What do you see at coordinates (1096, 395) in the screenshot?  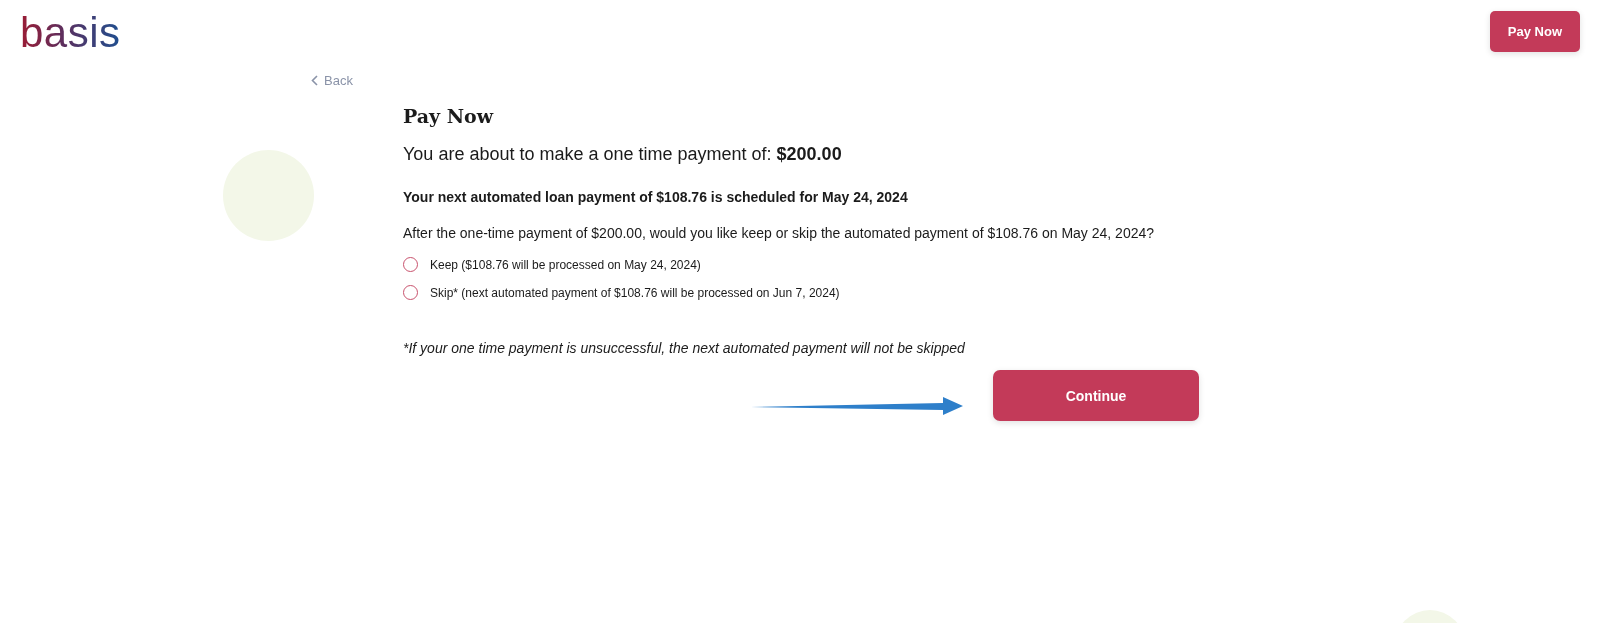 I see `continue-button: Continue` at bounding box center [1096, 395].